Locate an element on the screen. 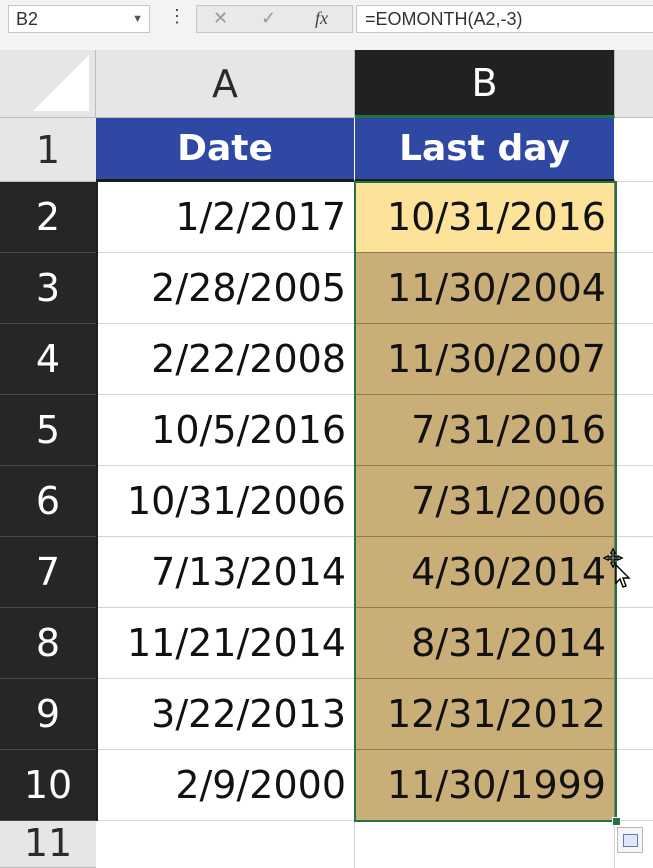  row-header-4: 4 is located at coordinates (48, 359).